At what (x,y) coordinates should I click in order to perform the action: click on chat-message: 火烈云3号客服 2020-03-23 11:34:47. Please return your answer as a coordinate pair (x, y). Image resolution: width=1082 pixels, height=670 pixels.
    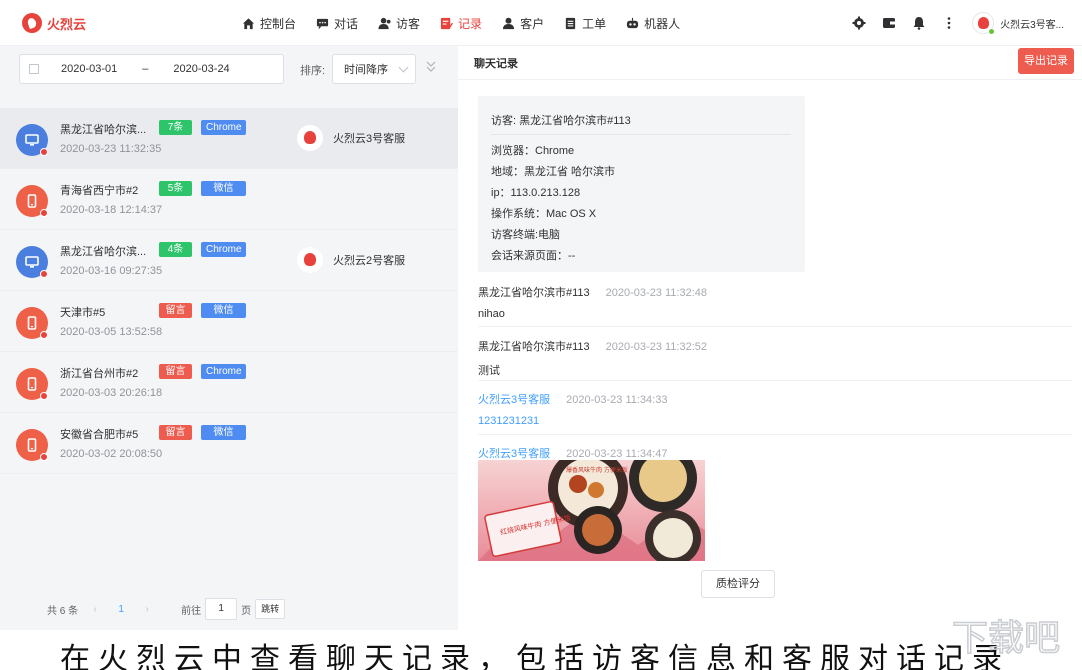
    Looking at the image, I should click on (775, 453).